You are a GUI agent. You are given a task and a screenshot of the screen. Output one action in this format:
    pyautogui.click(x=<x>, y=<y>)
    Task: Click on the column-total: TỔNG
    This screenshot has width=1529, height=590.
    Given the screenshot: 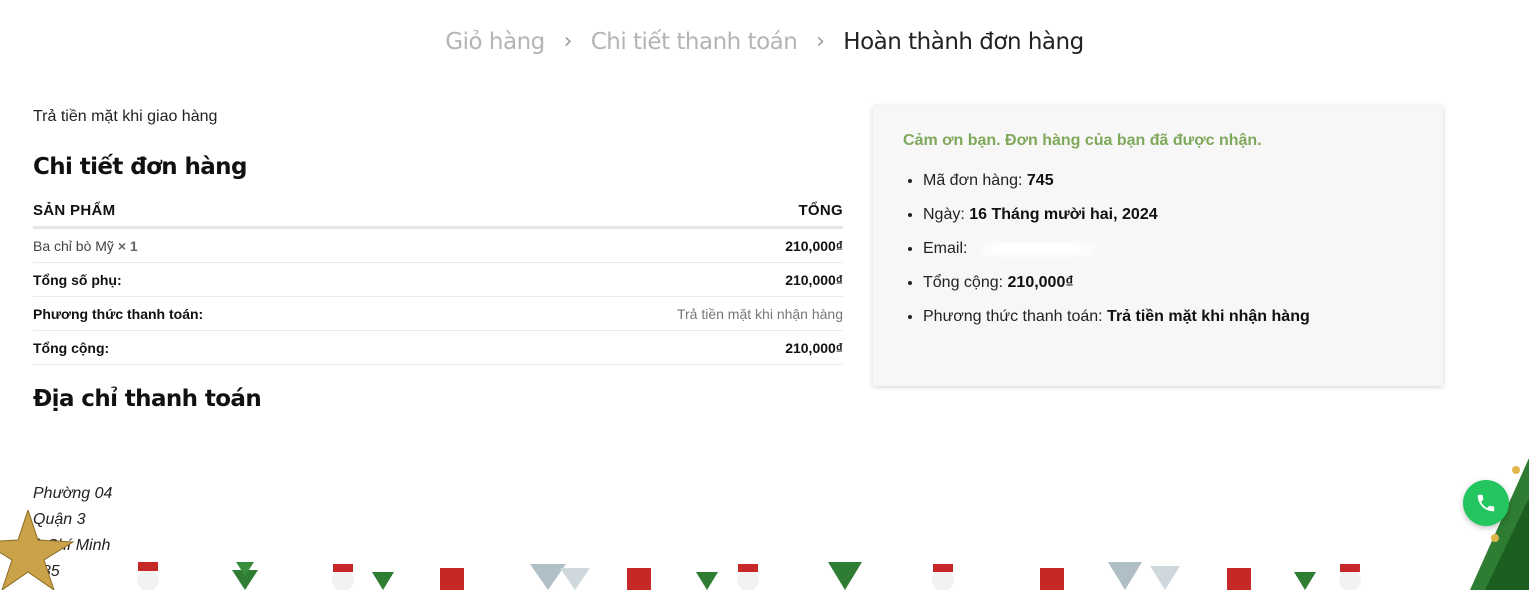 What is the action you would take?
    pyautogui.click(x=643, y=215)
    